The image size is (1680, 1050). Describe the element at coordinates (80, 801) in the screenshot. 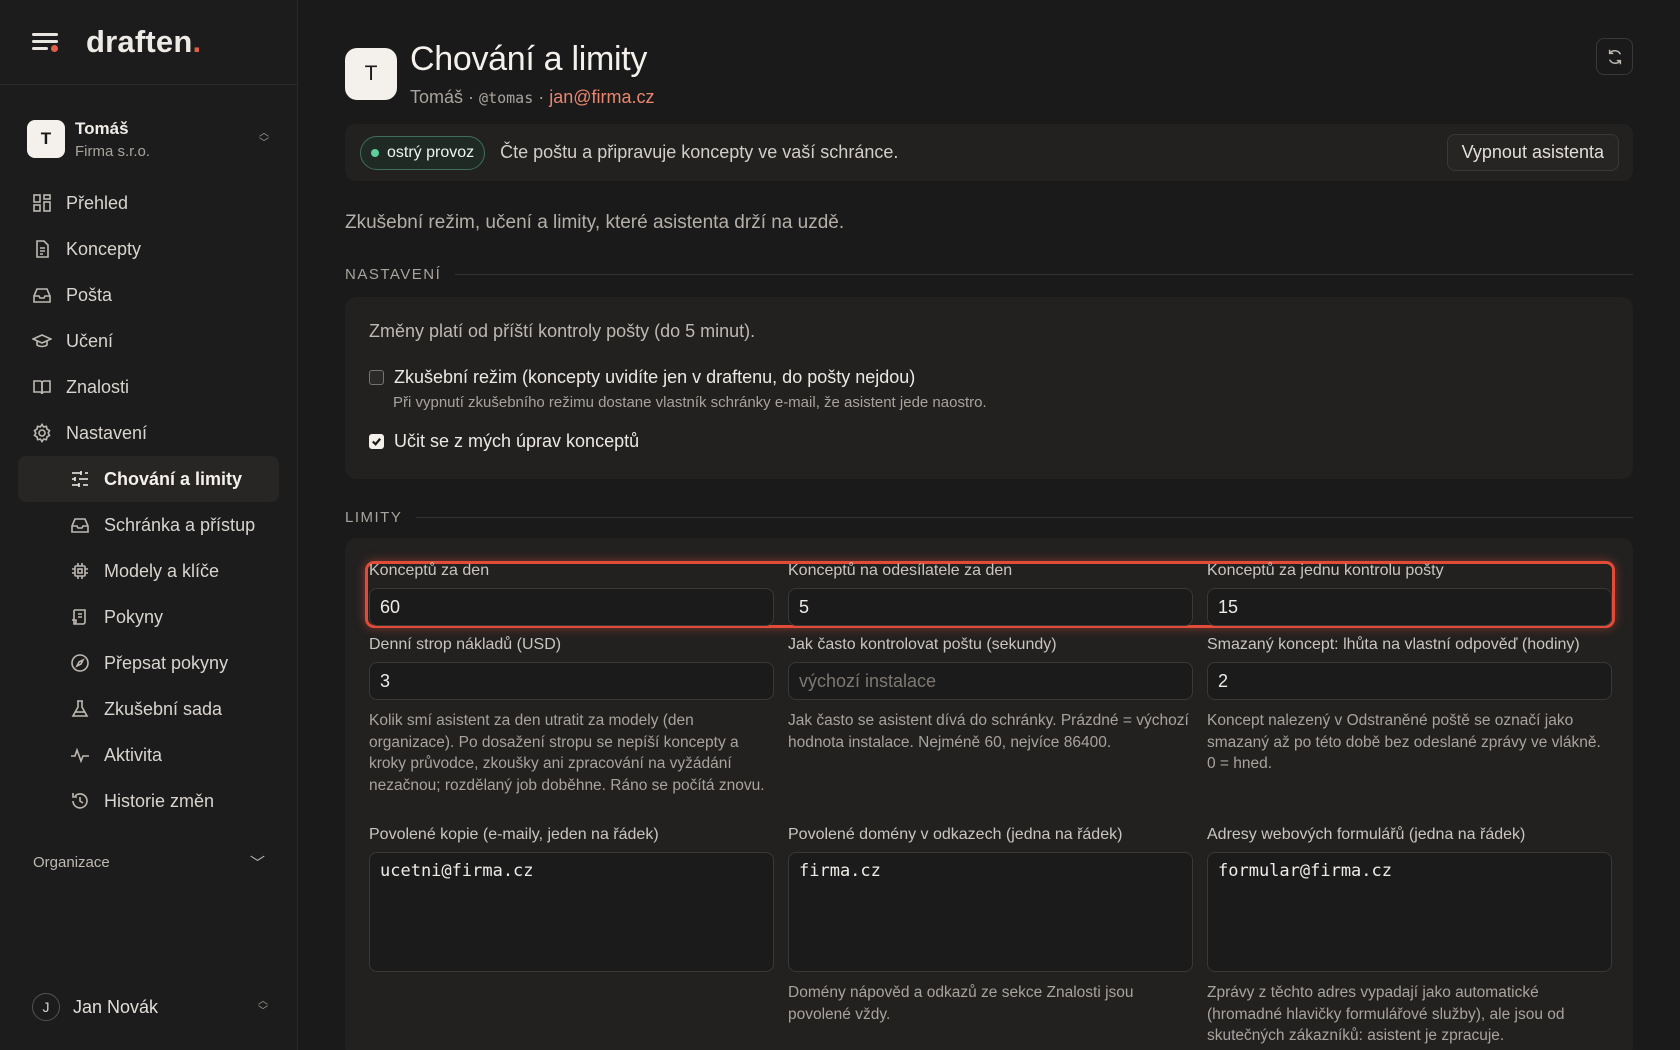

I see `history-icon` at that location.